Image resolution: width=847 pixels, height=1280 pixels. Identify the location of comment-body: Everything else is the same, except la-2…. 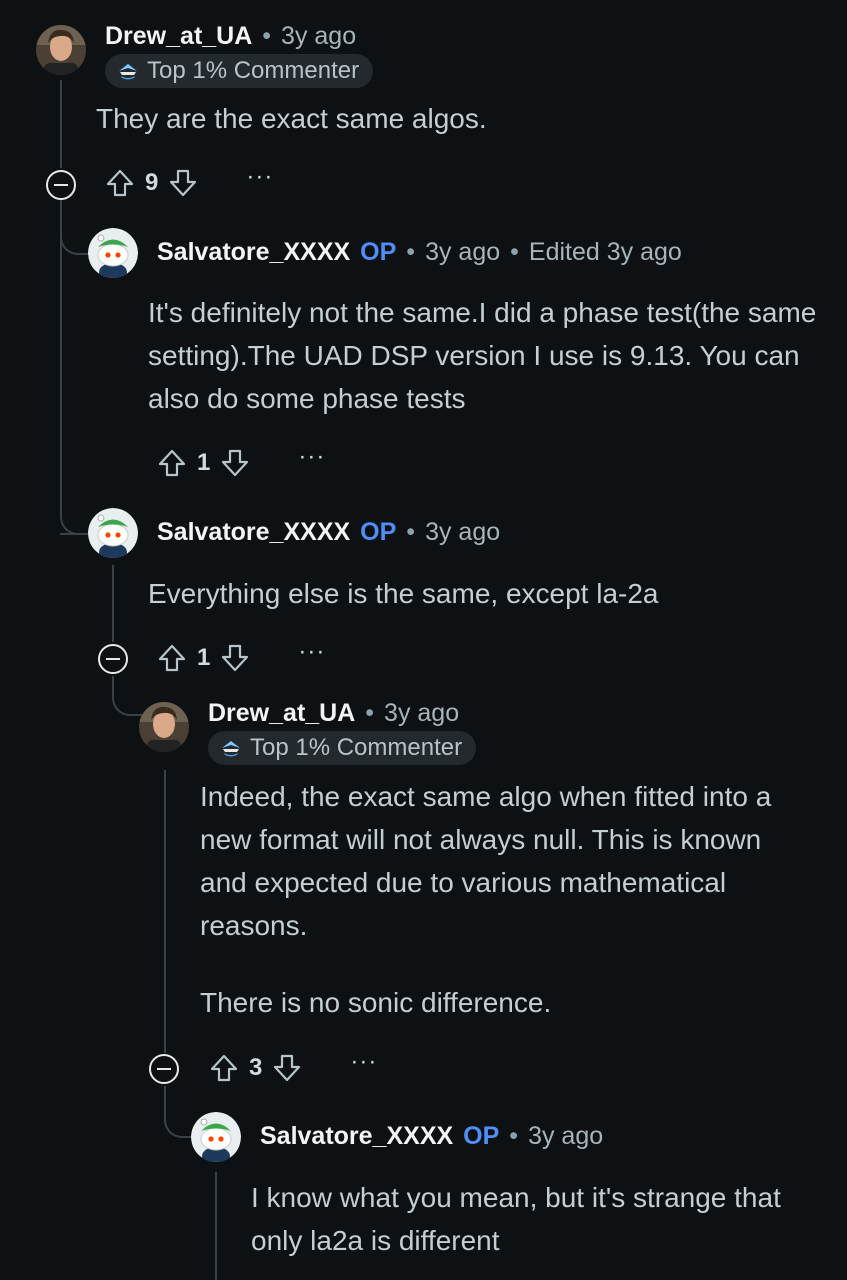
(485, 593).